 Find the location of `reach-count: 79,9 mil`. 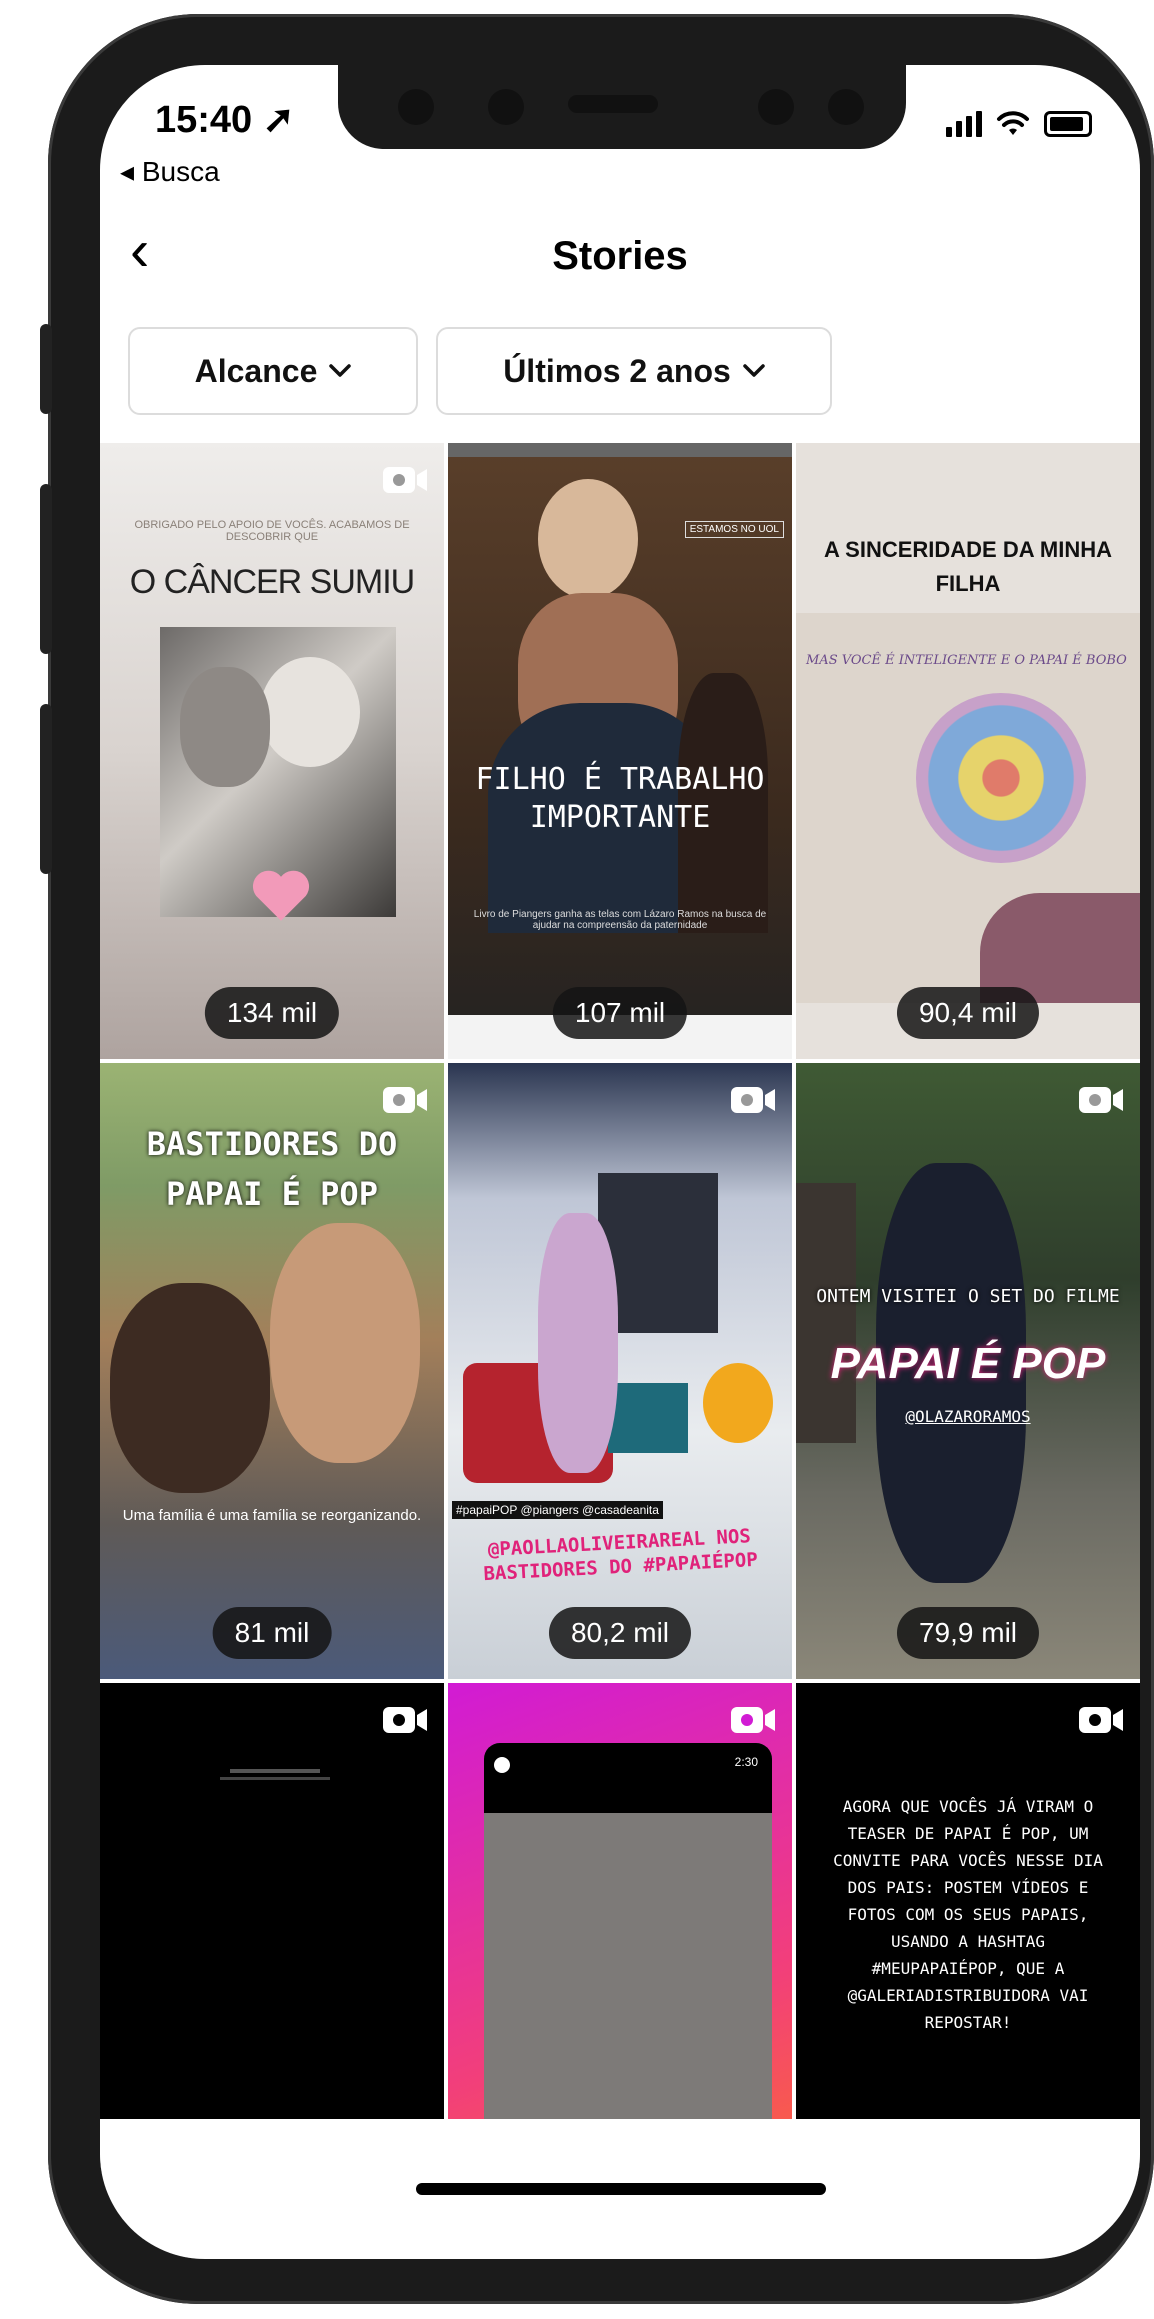

reach-count: 79,9 mil is located at coordinates (968, 1633).